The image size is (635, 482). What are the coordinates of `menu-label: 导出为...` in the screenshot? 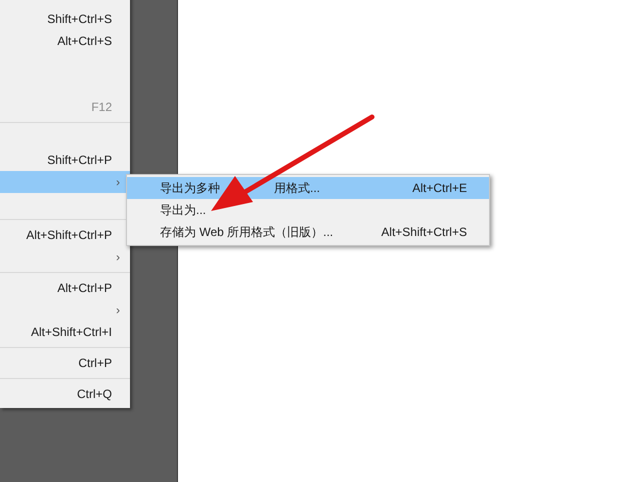 It's located at (183, 210).